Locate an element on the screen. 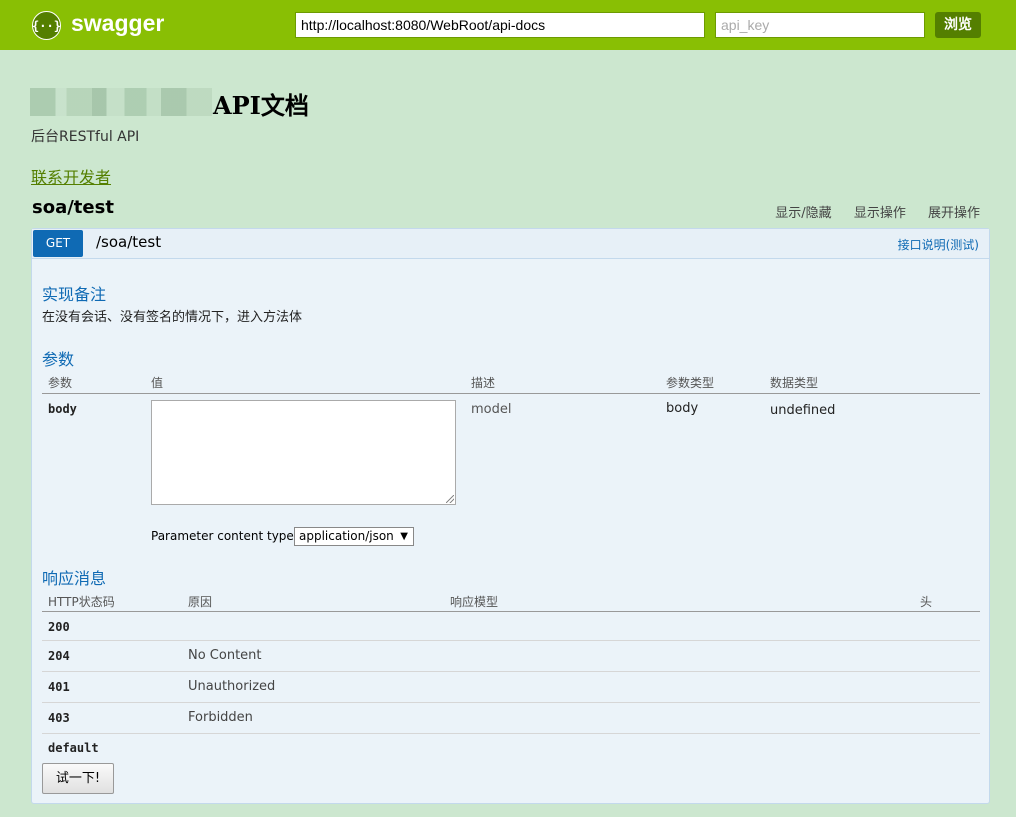  resp-col-status: HTTP状态码 is located at coordinates (81, 602).